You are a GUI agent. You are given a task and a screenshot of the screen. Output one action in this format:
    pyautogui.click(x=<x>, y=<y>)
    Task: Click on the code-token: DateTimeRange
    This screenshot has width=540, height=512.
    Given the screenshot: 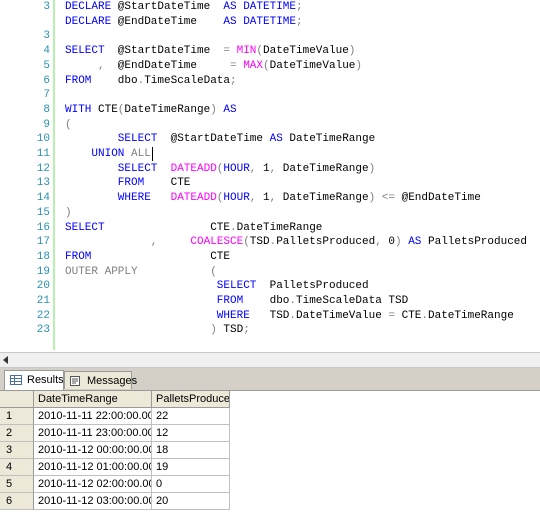 What is the action you would take?
    pyautogui.click(x=322, y=168)
    